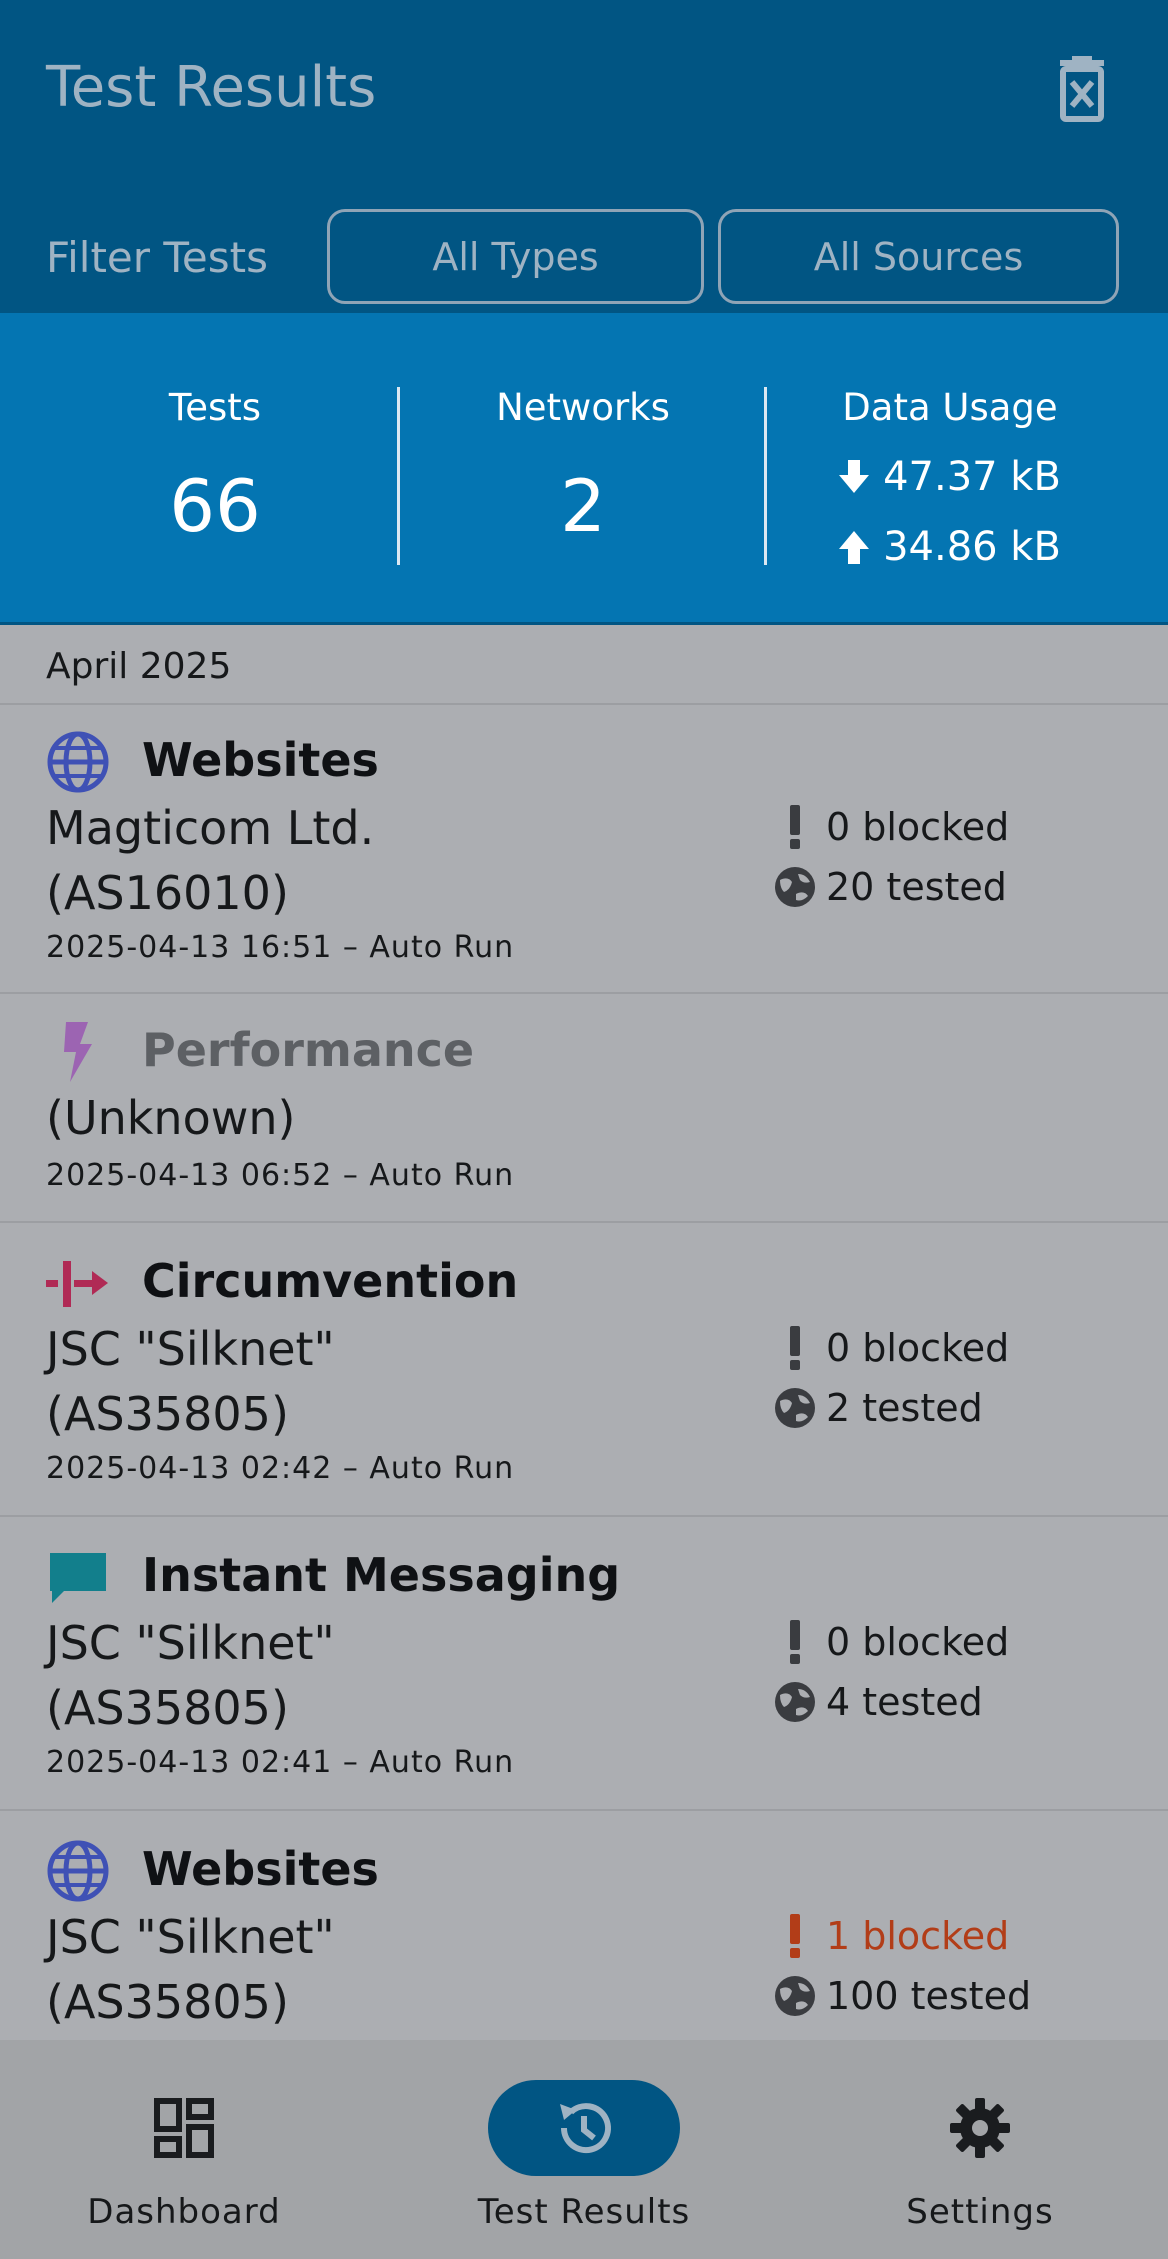  What do you see at coordinates (167, 893) in the screenshot?
I see `network-asn: (AS16010)` at bounding box center [167, 893].